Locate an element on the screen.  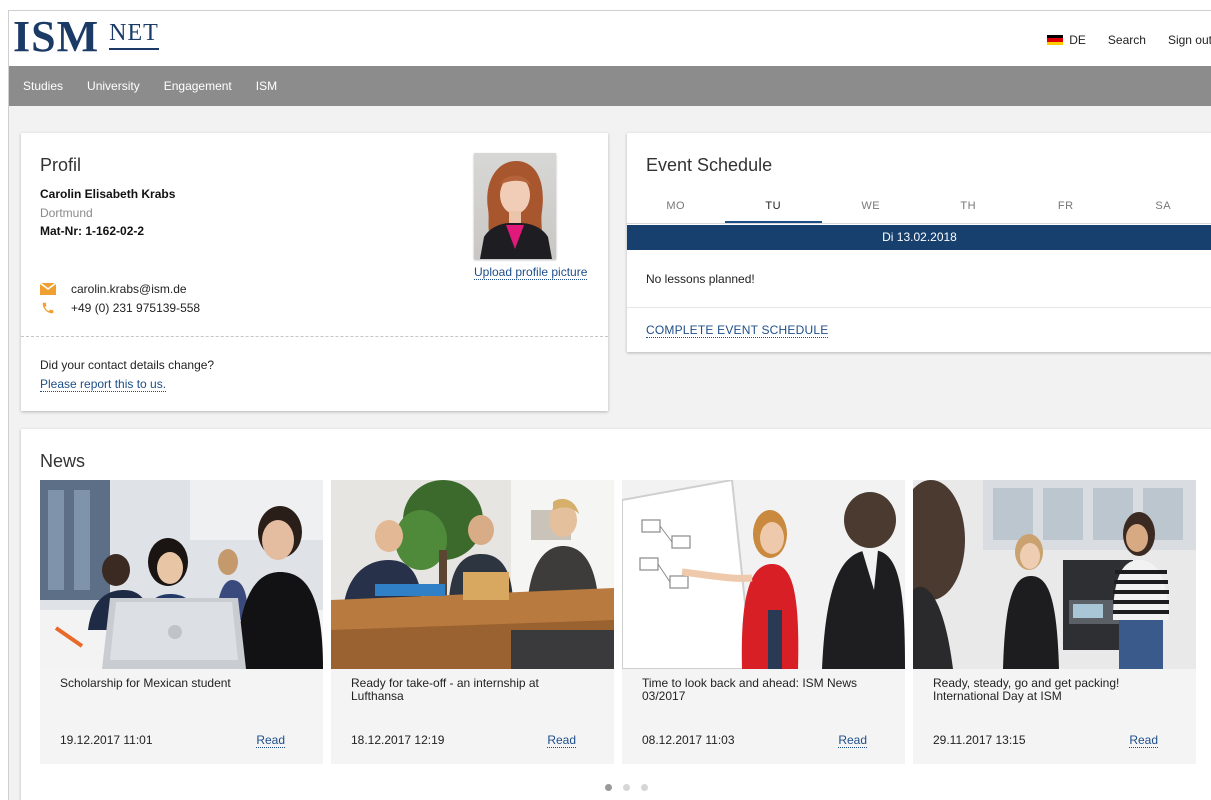
main-nav: Studies University Engagement ISM is located at coordinates (610, 86).